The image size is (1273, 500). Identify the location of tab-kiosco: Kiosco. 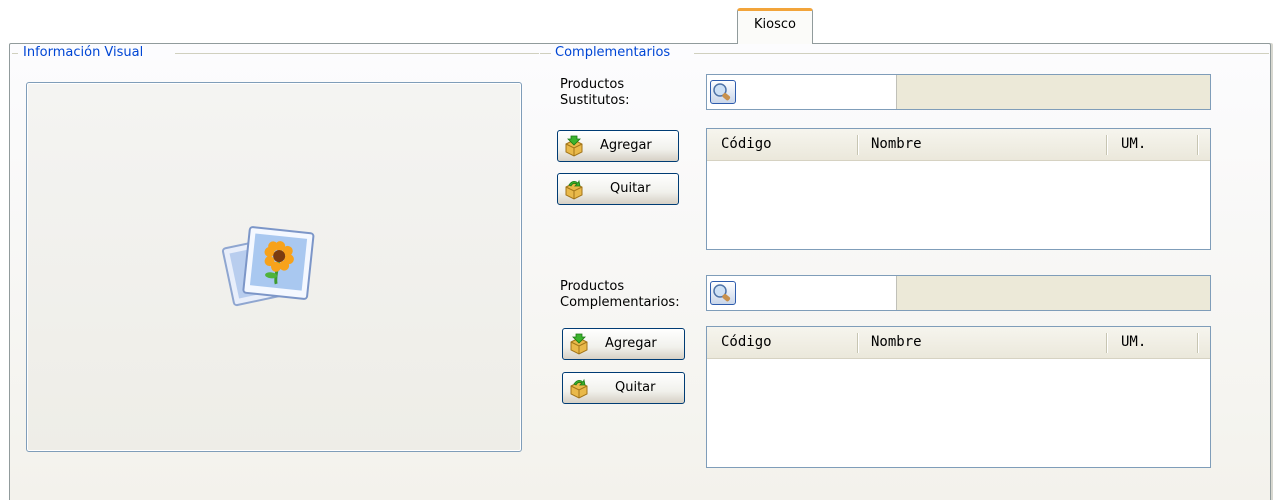
(775, 26).